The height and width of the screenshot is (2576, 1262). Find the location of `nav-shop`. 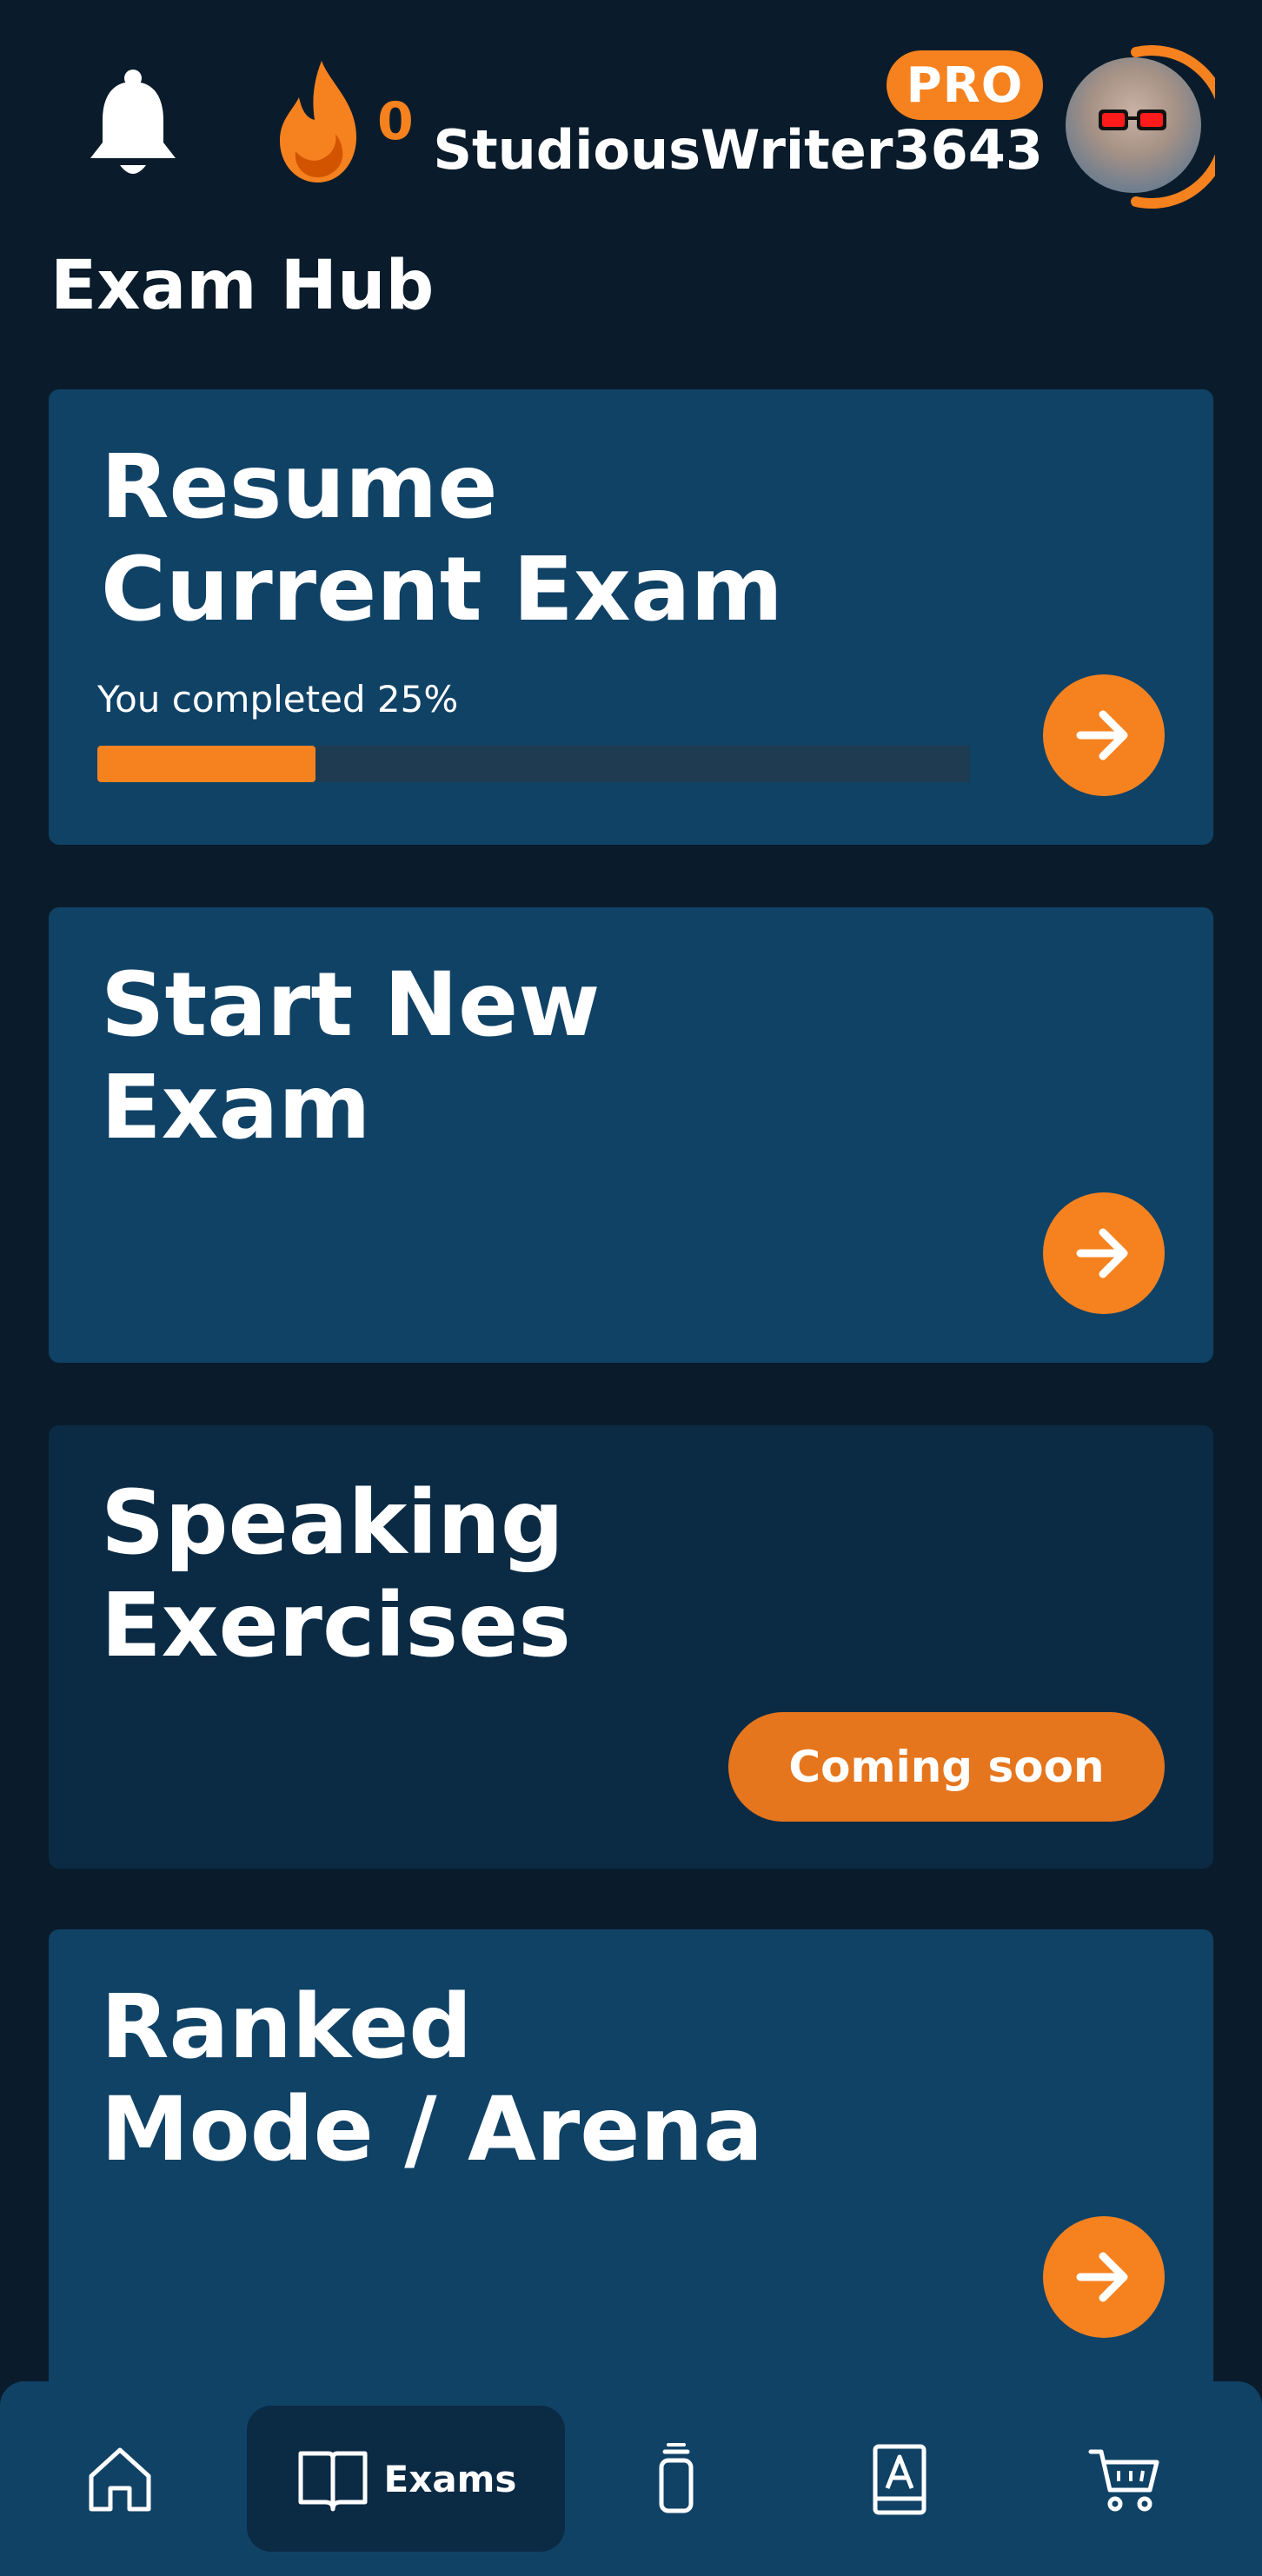

nav-shop is located at coordinates (1124, 2478).